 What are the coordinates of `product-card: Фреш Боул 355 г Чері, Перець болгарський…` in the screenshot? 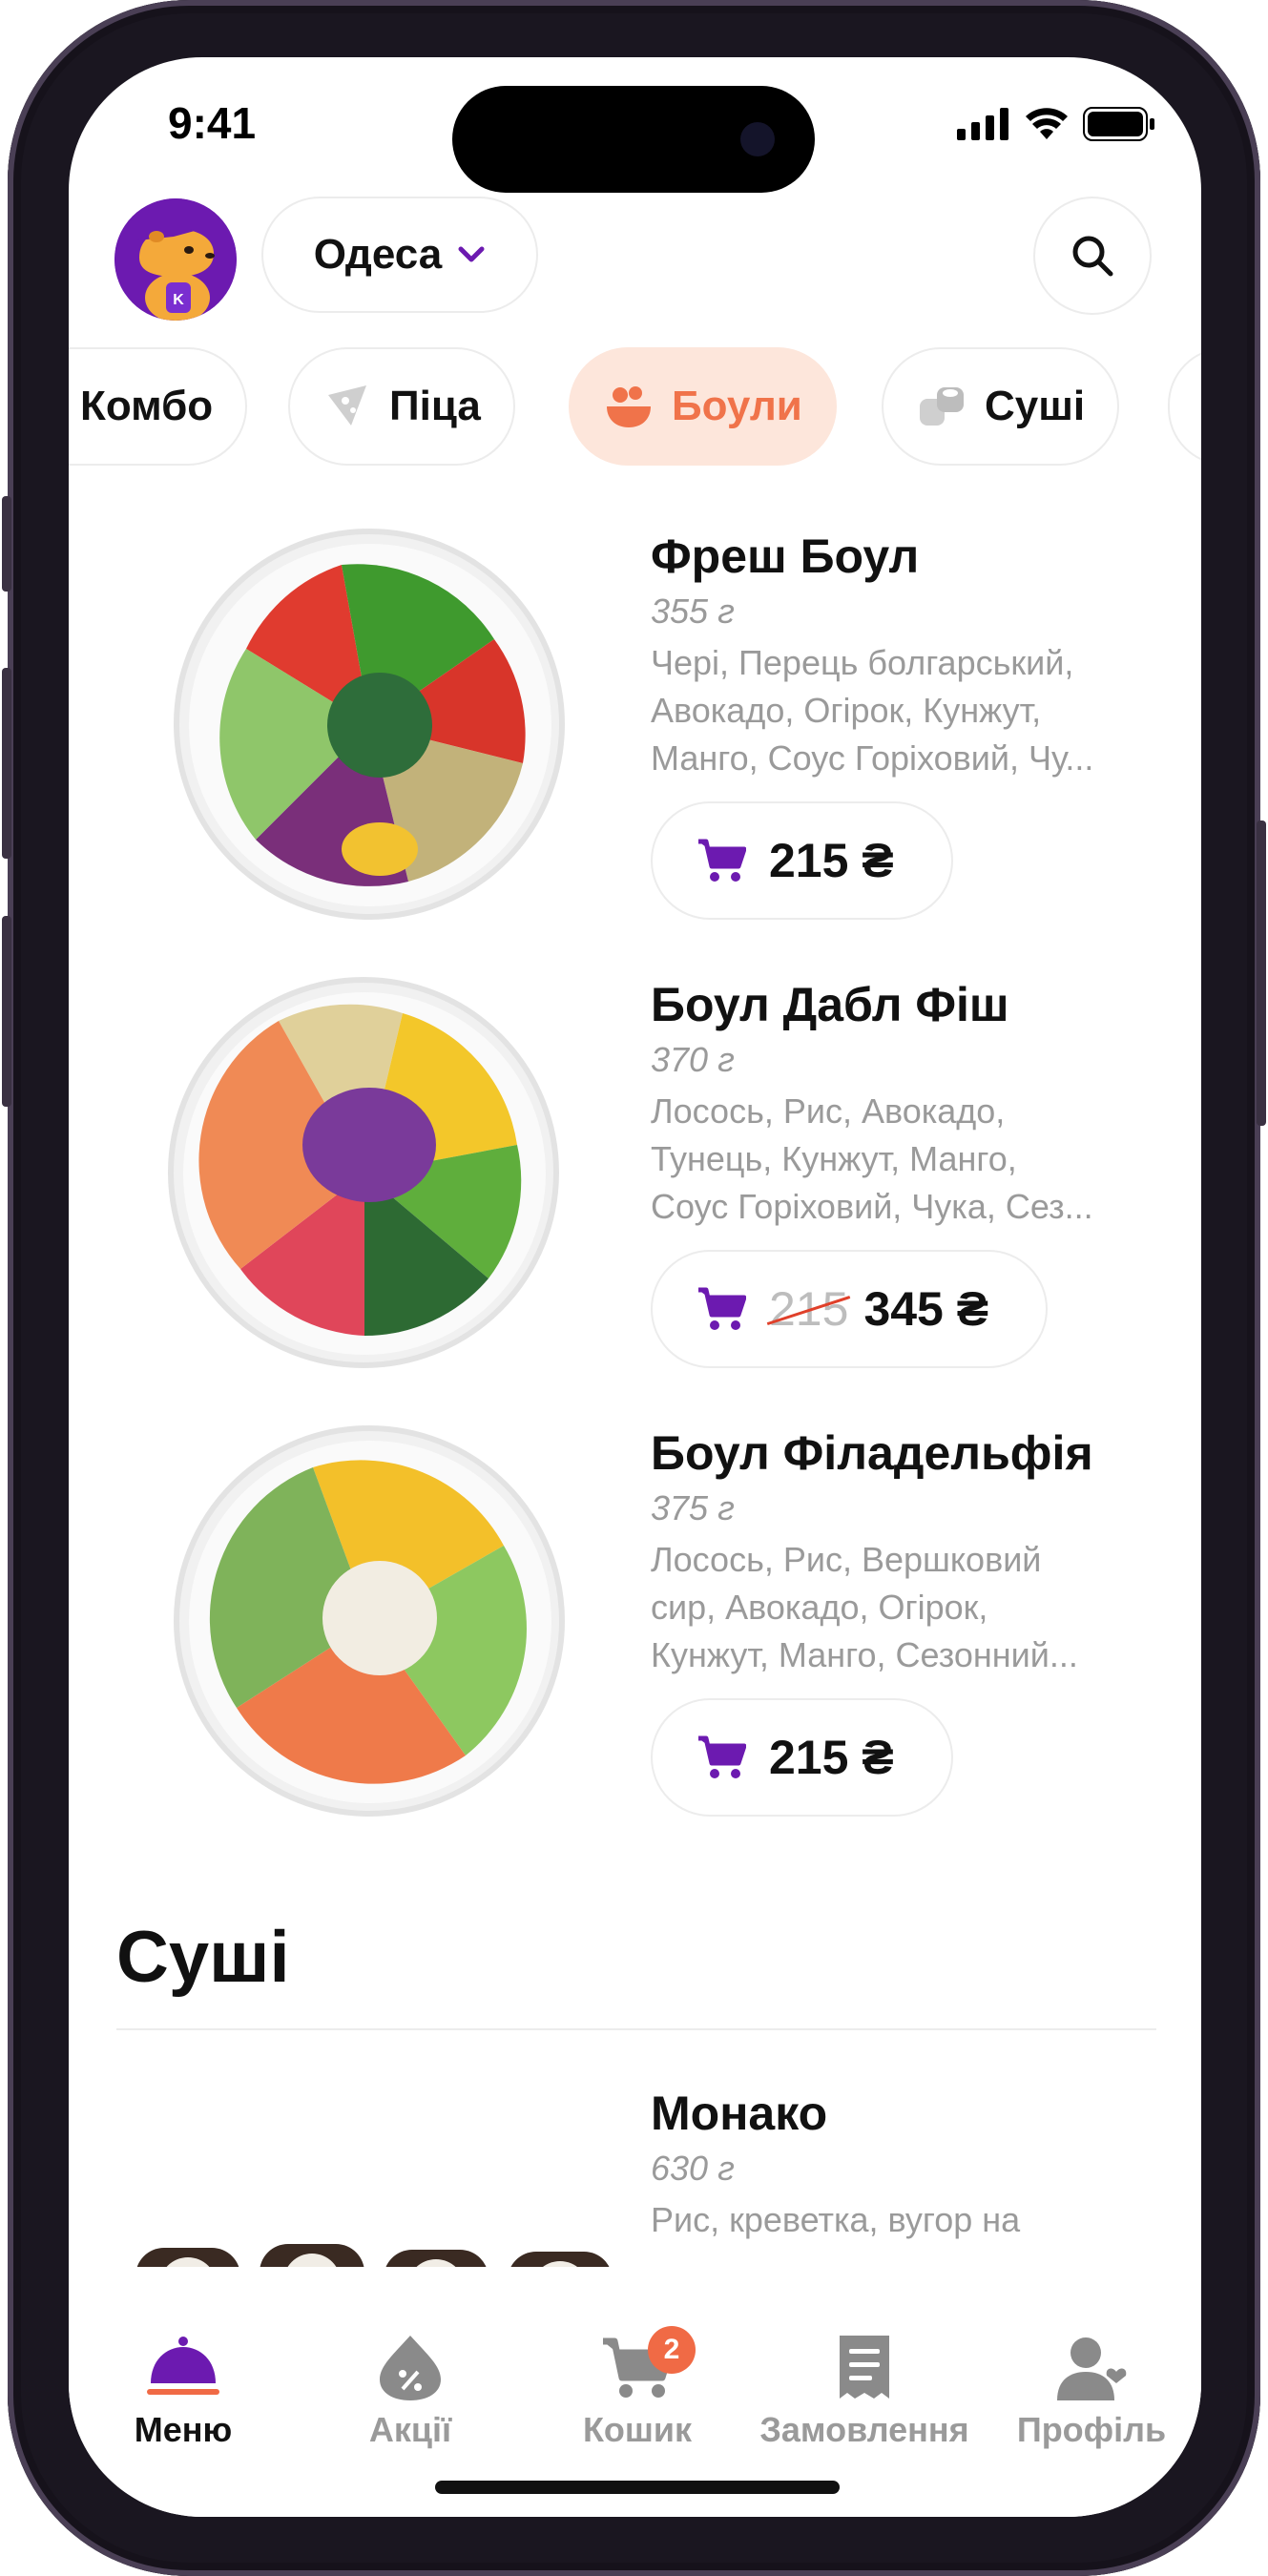 It's located at (635, 738).